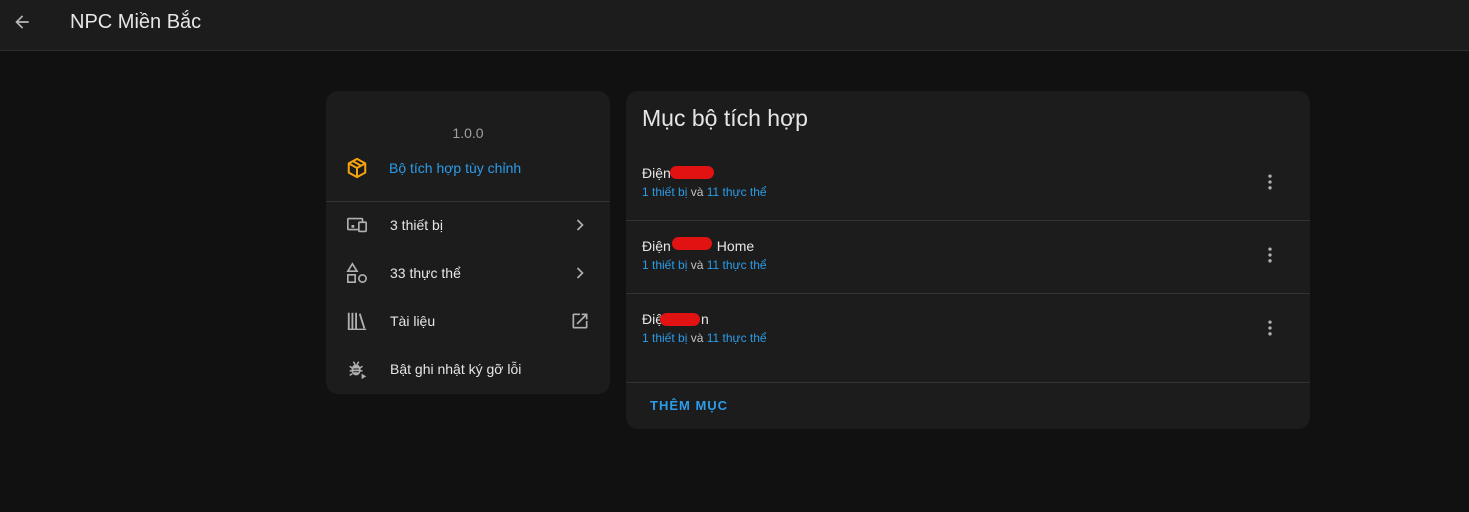 This screenshot has height=512, width=1469. What do you see at coordinates (425, 273) in the screenshot?
I see `entities-label: 33 thực thể` at bounding box center [425, 273].